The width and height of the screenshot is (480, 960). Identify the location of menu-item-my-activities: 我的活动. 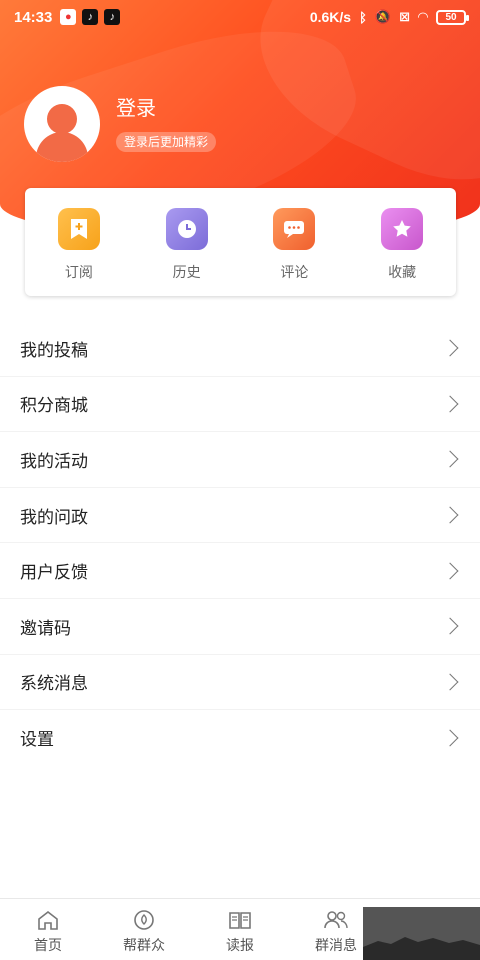
(240, 460).